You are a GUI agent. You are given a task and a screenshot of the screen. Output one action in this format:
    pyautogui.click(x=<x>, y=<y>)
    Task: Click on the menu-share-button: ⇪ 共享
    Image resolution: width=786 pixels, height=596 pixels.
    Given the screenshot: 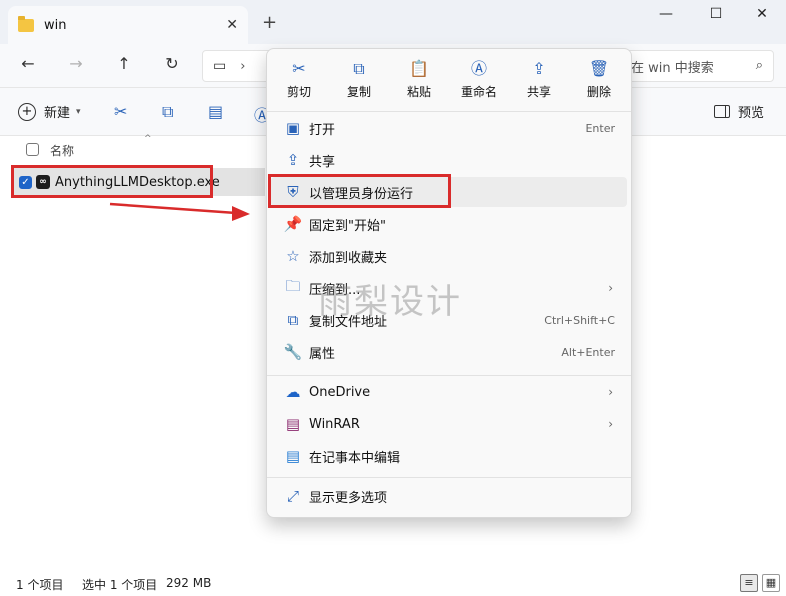 What is the action you would take?
    pyautogui.click(x=539, y=79)
    